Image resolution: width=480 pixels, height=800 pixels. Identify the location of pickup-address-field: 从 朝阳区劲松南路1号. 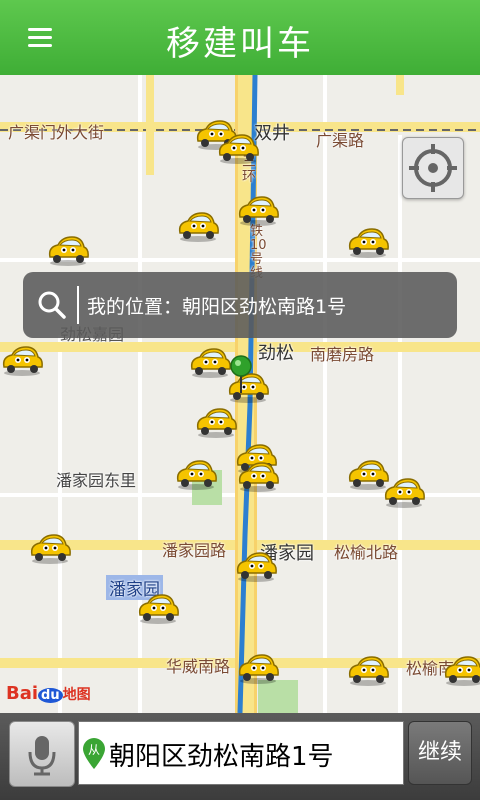
(241, 753).